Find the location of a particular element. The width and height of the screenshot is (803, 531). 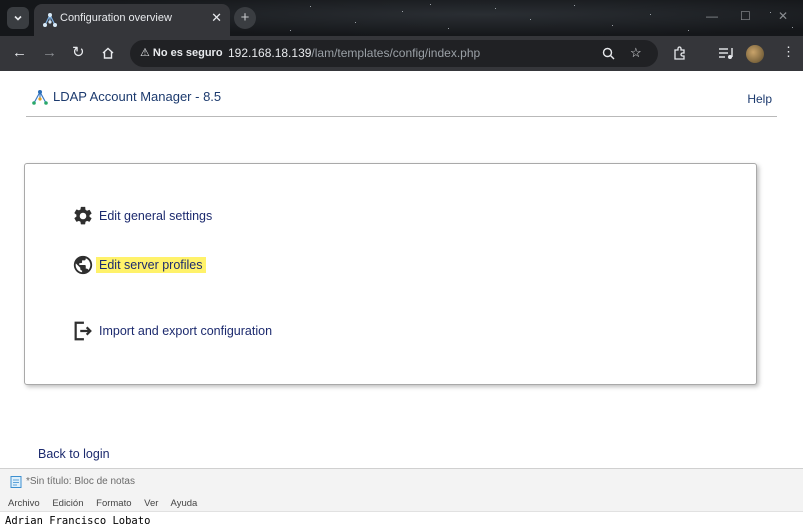

browser-titlebar: Configuration overview ✕ + — ☐ ✕ is located at coordinates (401, 18).